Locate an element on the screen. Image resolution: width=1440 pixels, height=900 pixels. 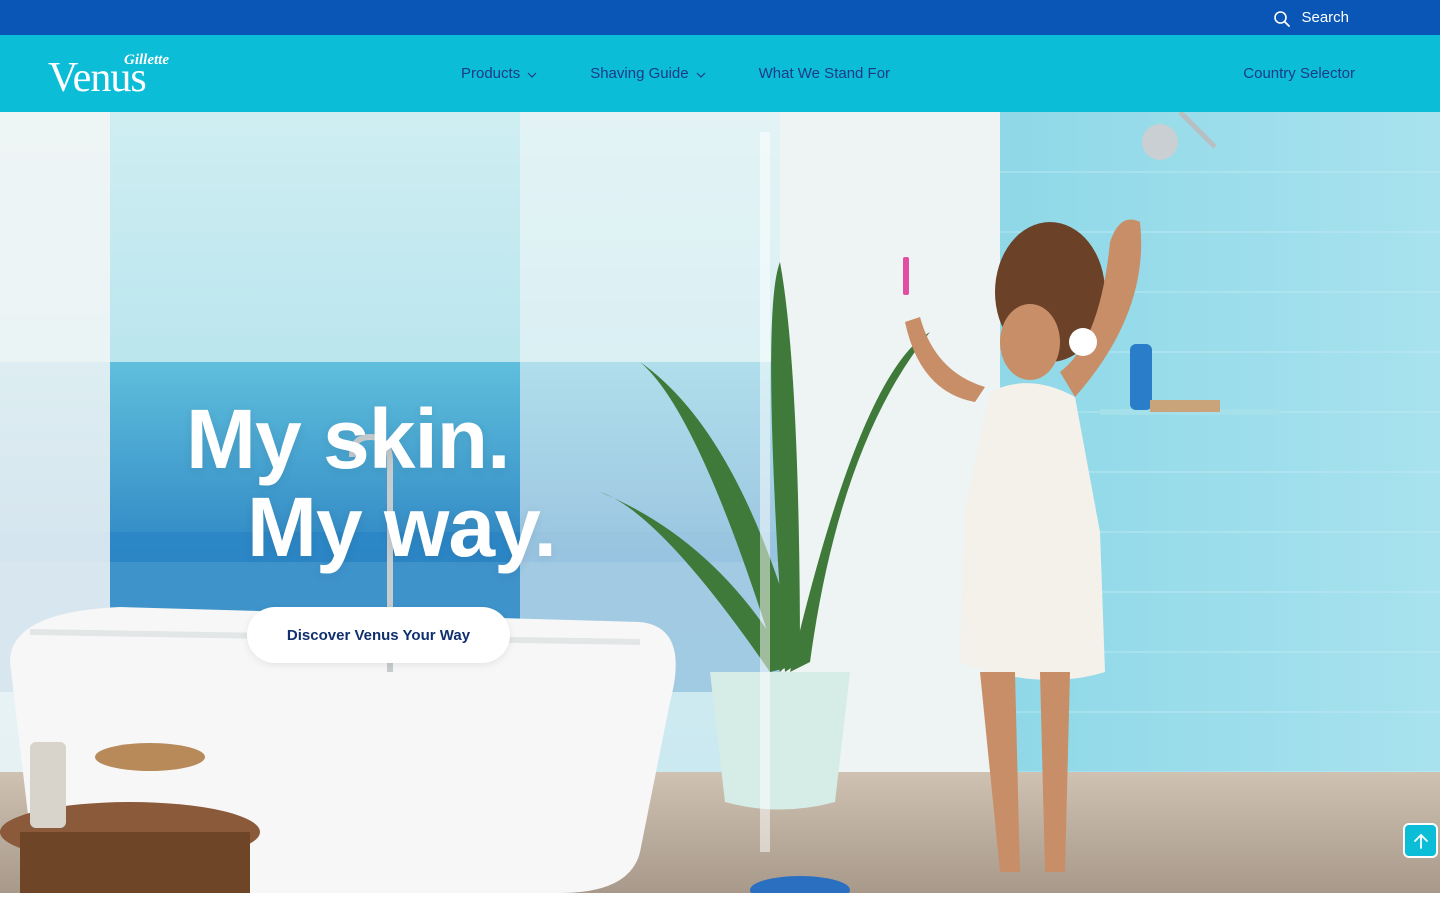
nav-item-what-we-stand-for: What We Stand For is located at coordinates (824, 73).